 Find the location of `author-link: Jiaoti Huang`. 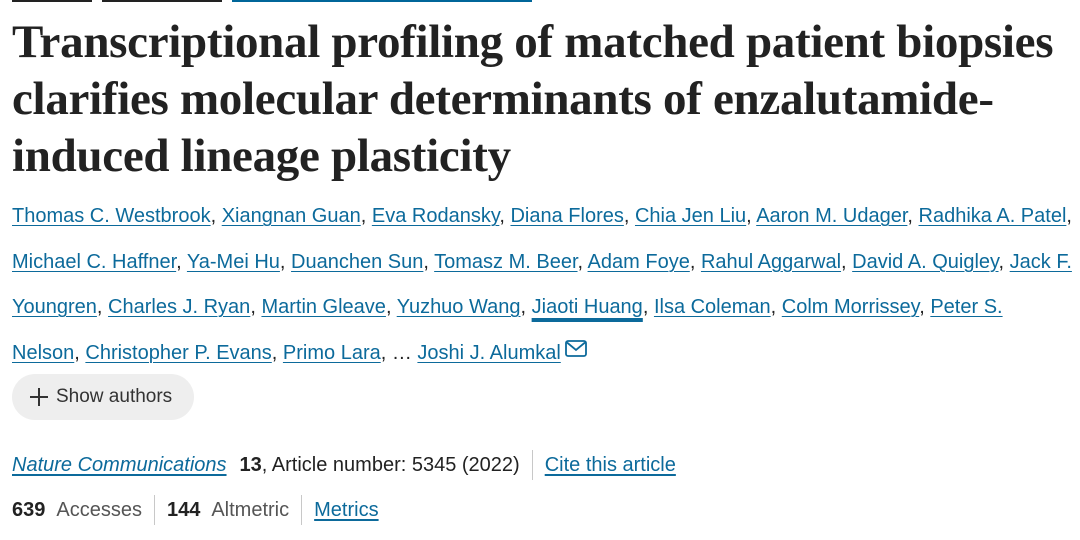

author-link: Jiaoti Huang is located at coordinates (587, 307).